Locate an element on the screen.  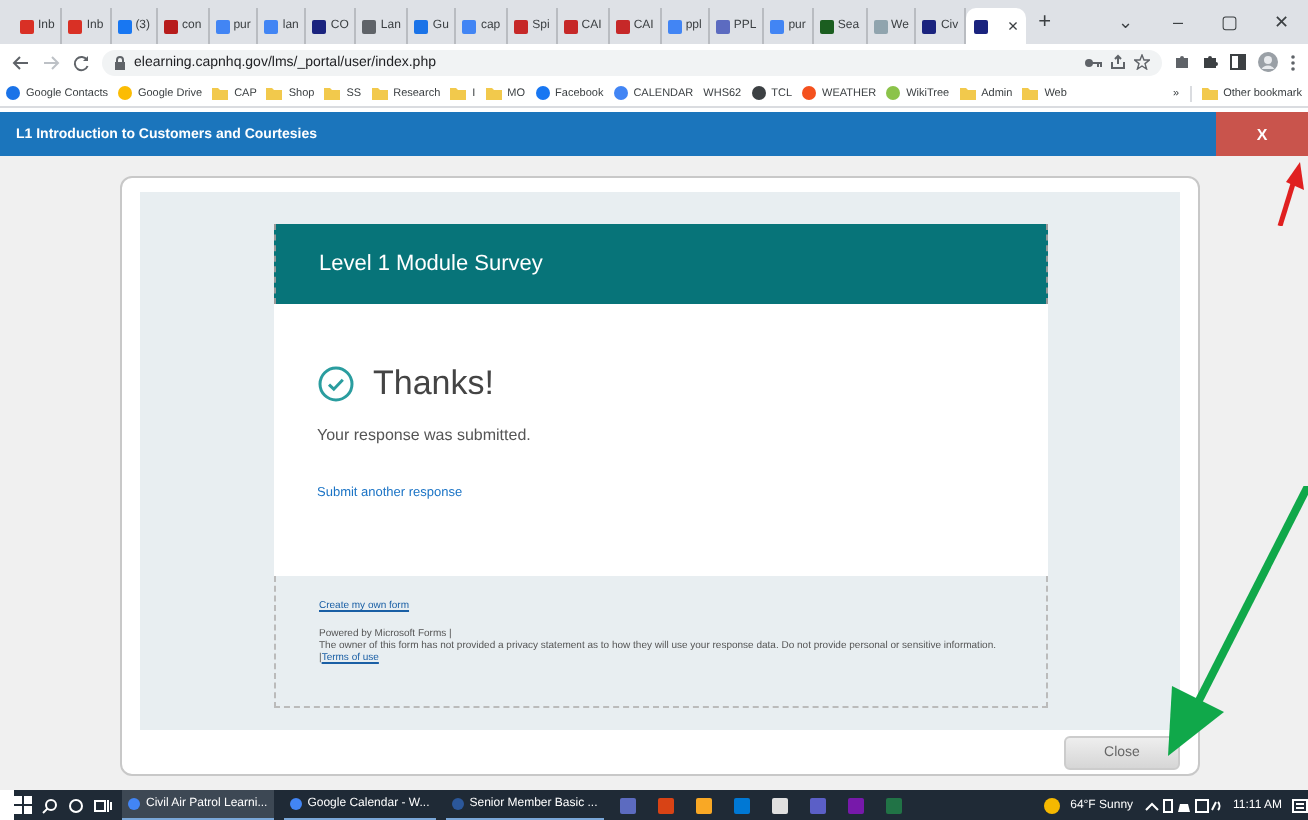
close-course-button: X is located at coordinates (1262, 134).